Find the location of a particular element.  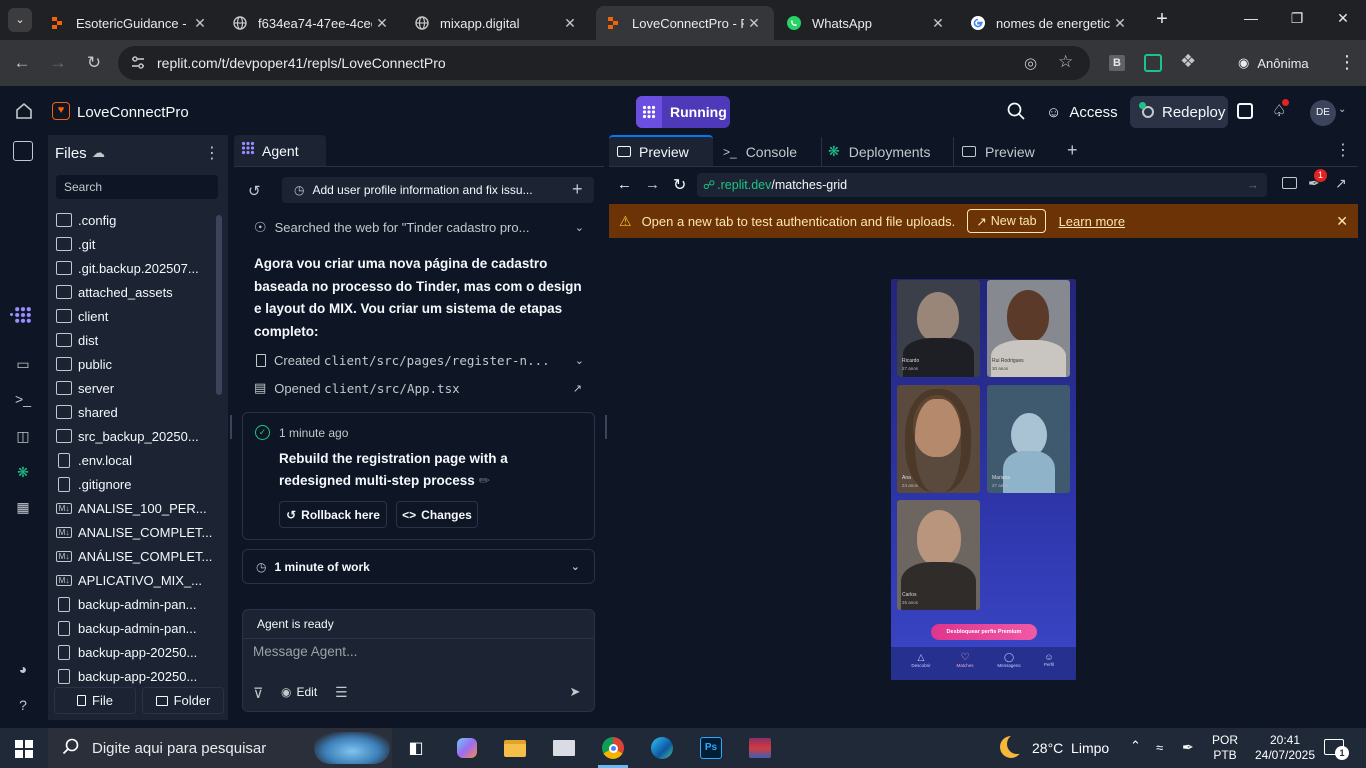

minimize-icon: — is located at coordinates (1251, 18).